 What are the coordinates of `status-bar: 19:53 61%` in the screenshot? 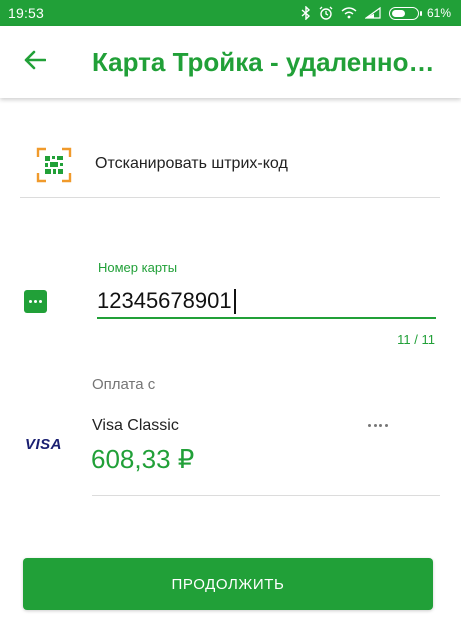 It's located at (230, 13).